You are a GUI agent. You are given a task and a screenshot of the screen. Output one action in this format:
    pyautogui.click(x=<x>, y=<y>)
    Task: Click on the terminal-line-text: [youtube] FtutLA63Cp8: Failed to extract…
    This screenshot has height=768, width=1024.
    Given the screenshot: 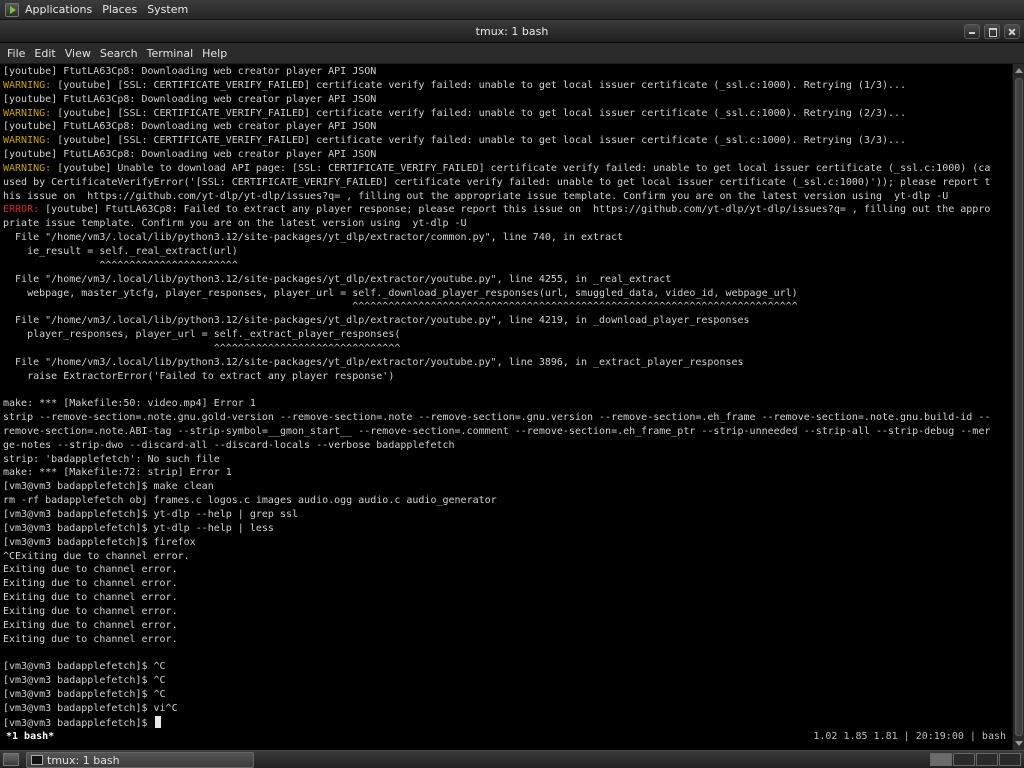 What is the action you would take?
    pyautogui.click(x=515, y=210)
    